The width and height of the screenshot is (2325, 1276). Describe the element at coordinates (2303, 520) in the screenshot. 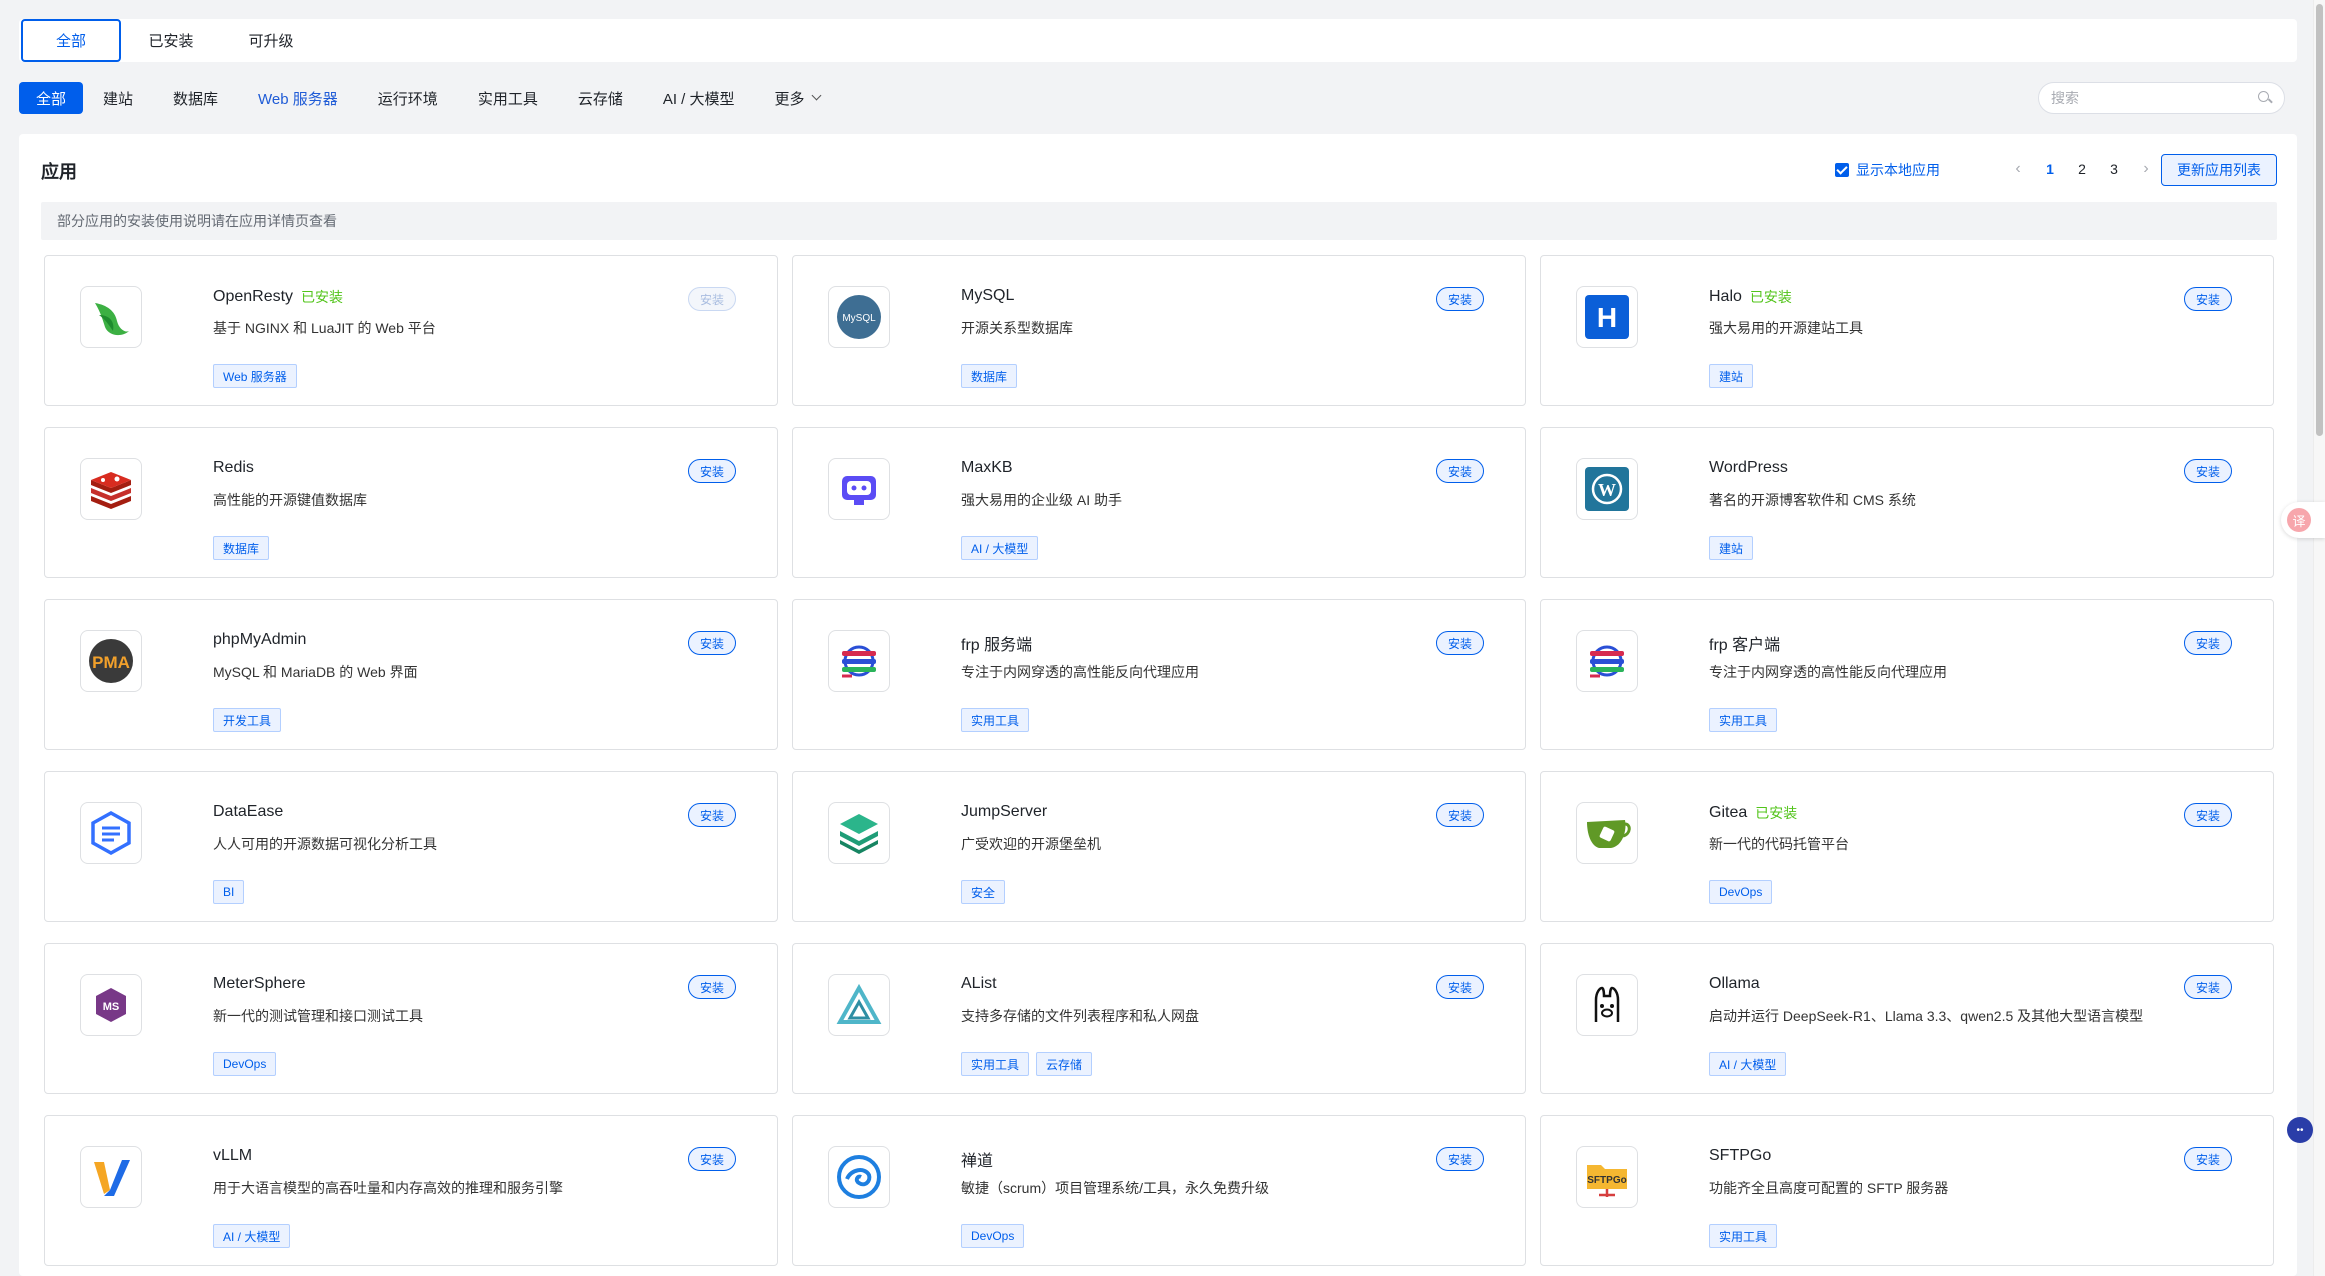

I see `translate-float-button: 译` at that location.